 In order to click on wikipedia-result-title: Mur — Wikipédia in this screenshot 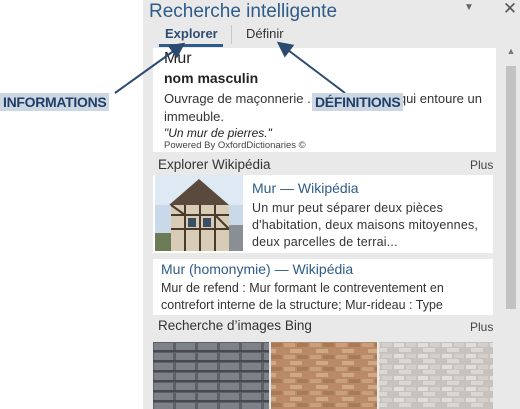, I will do `click(305, 188)`.